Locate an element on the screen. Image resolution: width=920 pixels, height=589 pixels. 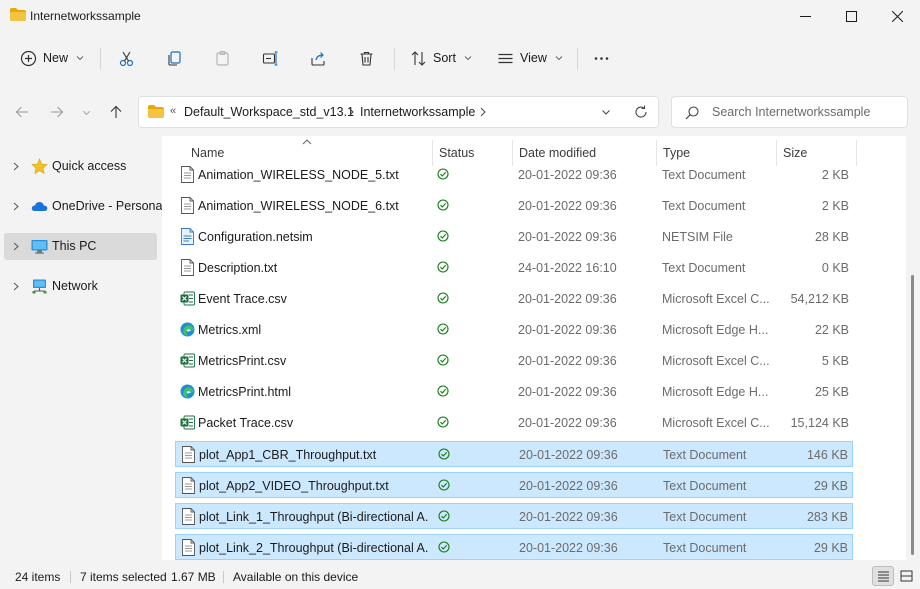
share-button is located at coordinates (318, 58).